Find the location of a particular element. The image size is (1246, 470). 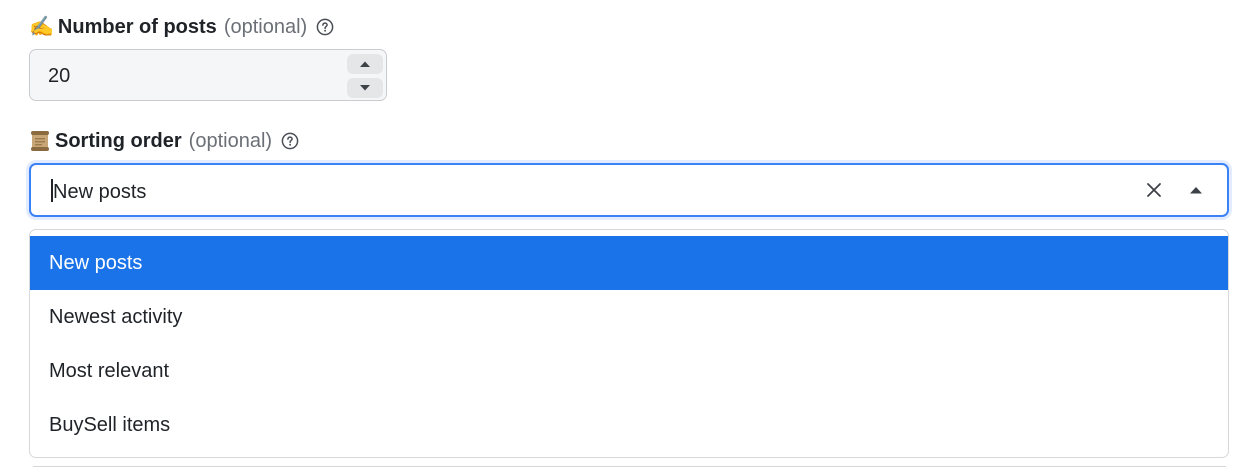

increment-button is located at coordinates (365, 64).